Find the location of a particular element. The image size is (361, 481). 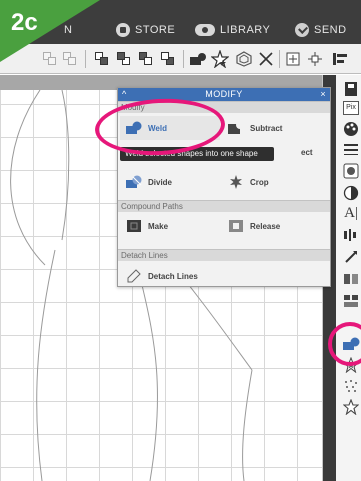

line-style-icon is located at coordinates (351, 150).